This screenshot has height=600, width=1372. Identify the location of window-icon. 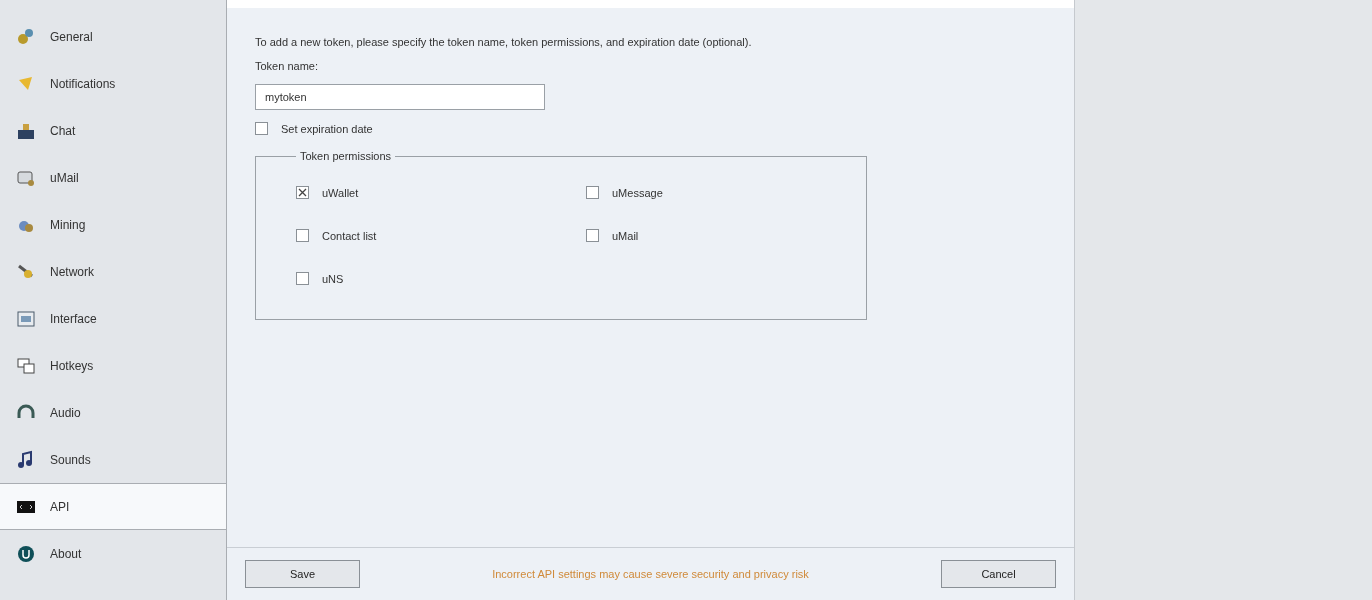
(26, 318).